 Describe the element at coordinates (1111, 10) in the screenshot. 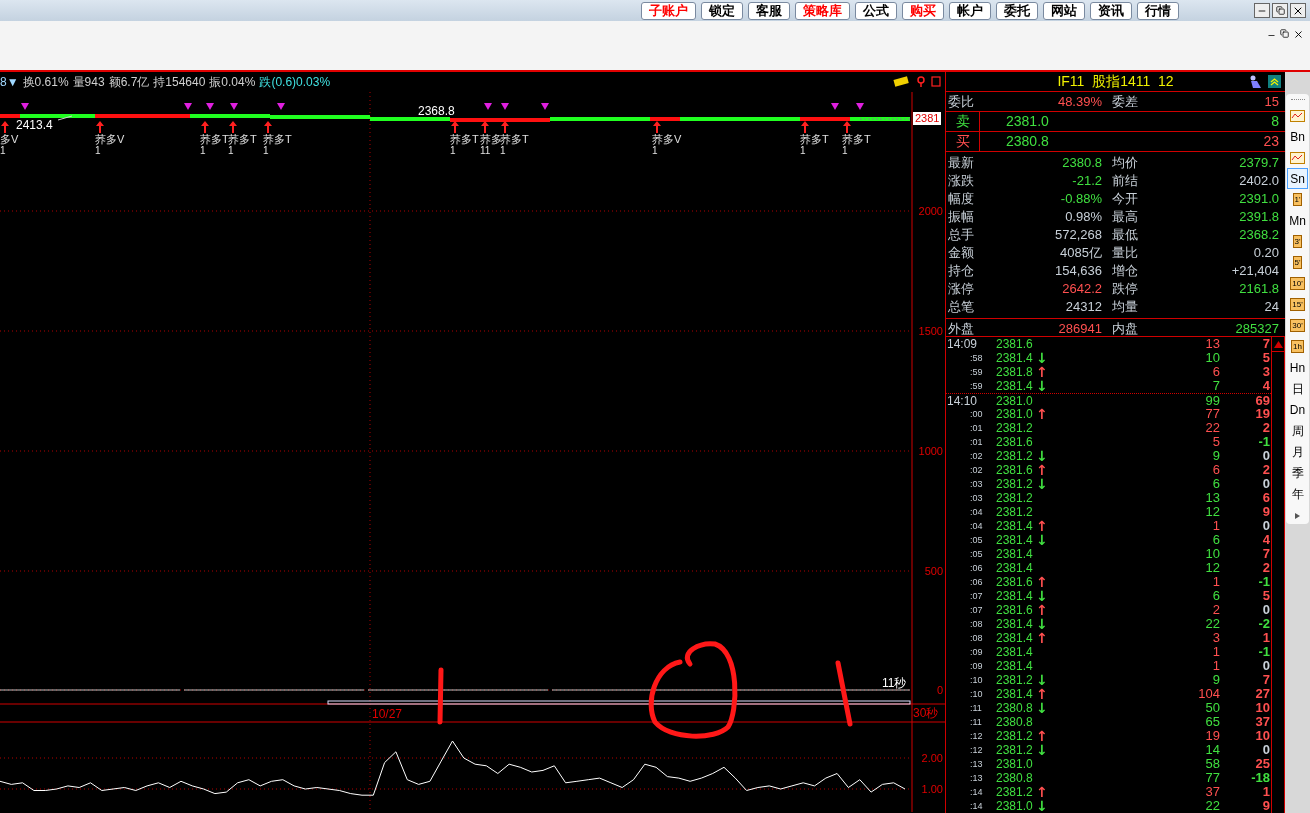

I see `toolbar-button: 资讯` at that location.